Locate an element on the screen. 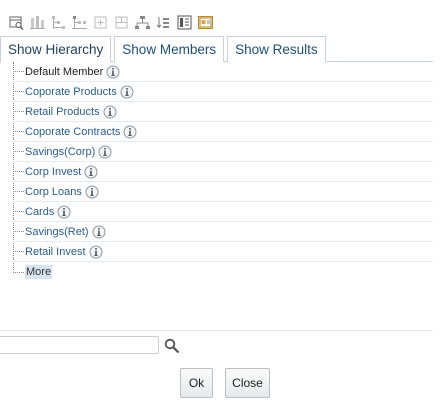 Image resolution: width=448 pixels, height=408 pixels. toolbar is located at coordinates (111, 22).